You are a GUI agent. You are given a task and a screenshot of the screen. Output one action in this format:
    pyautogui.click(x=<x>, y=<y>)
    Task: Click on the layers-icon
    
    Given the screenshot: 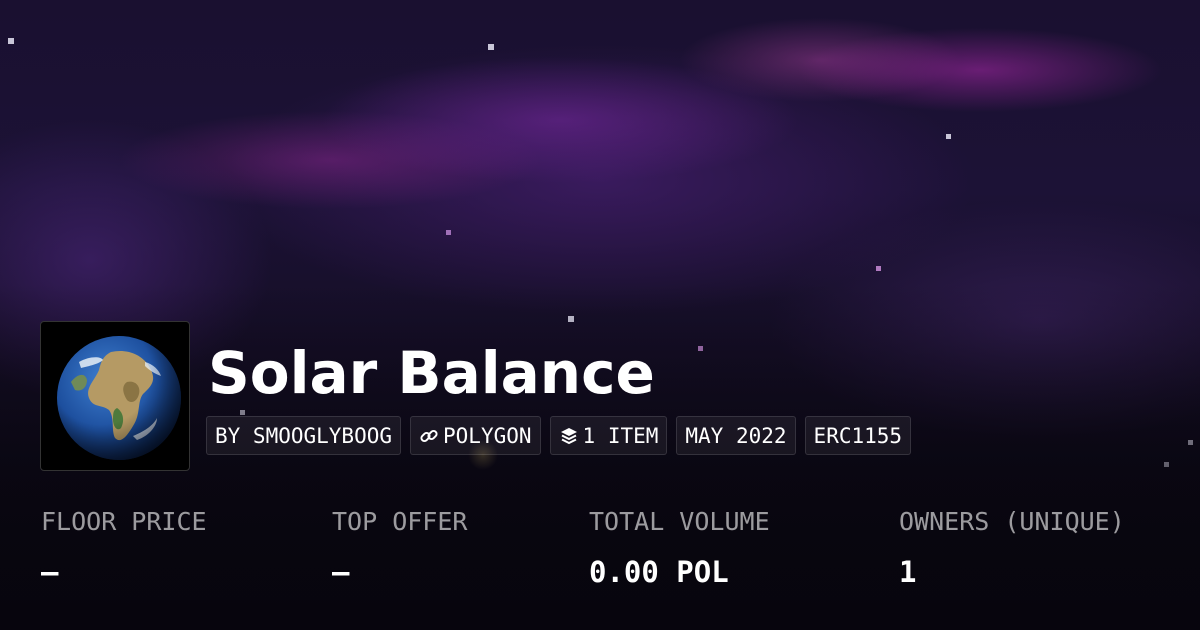 What is the action you would take?
    pyautogui.click(x=568, y=435)
    